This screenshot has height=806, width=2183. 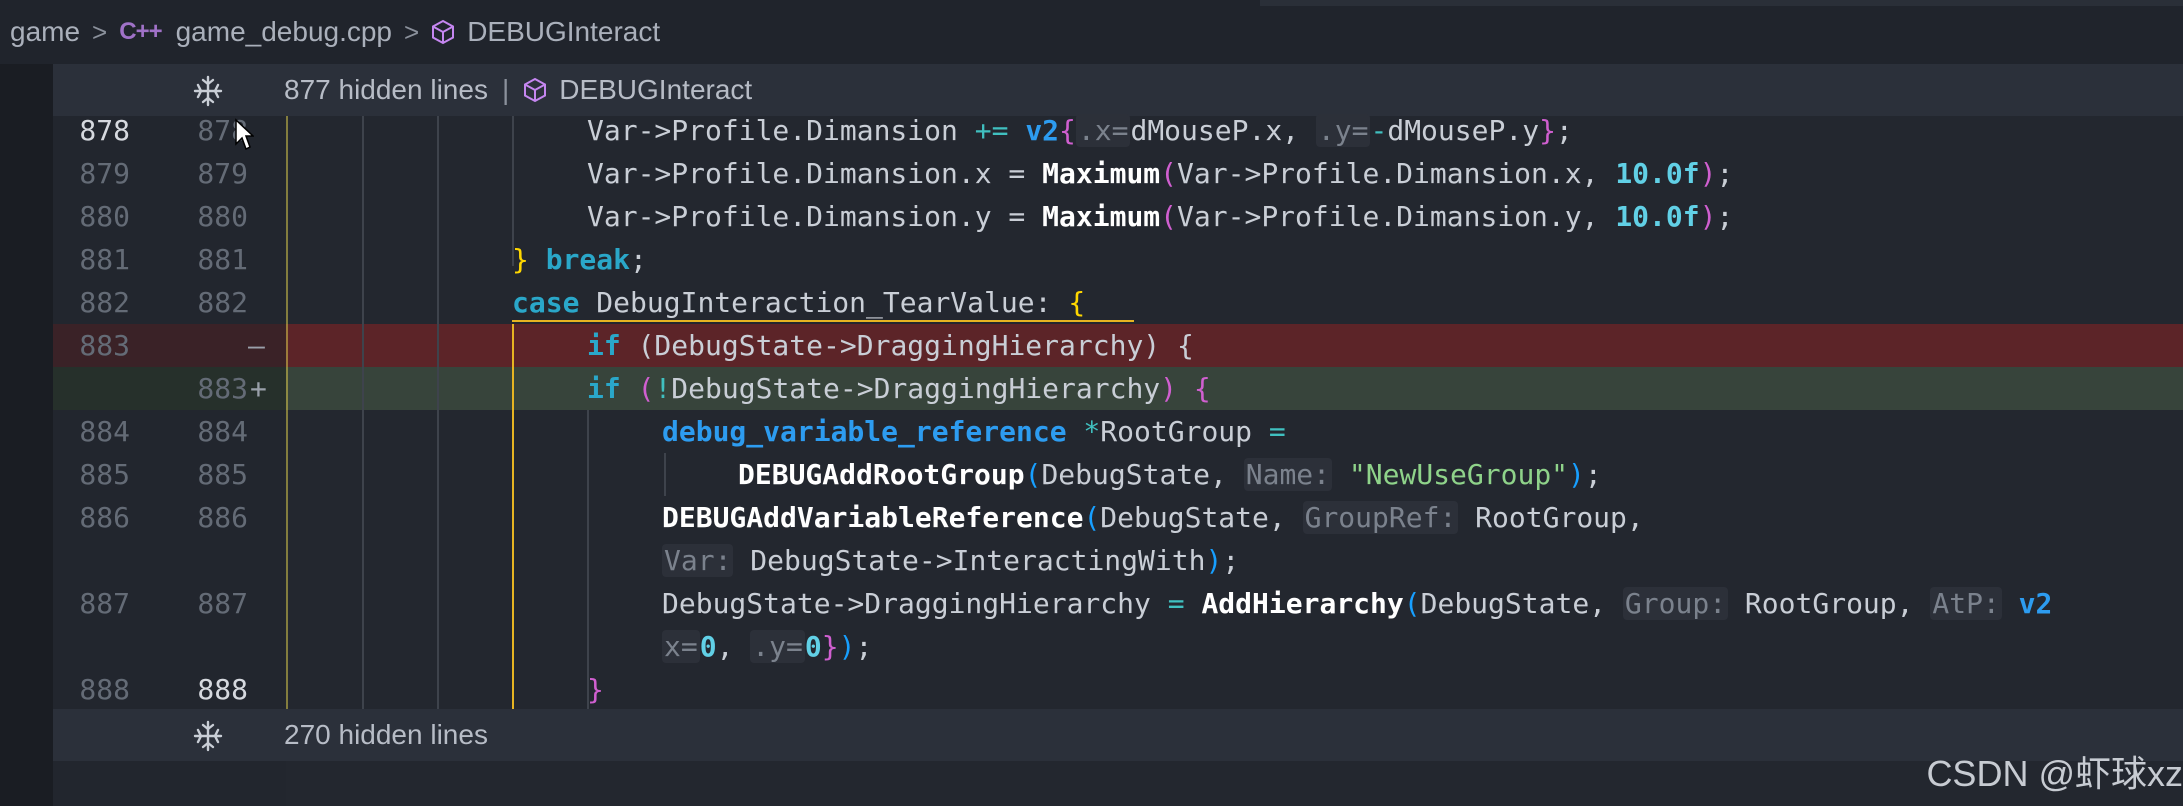 I want to click on hidden-lines-count: 270 hidden lines, so click(x=386, y=734).